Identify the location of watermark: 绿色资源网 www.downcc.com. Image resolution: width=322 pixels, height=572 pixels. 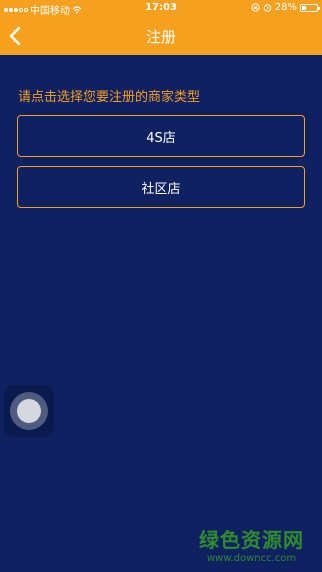
(251, 544).